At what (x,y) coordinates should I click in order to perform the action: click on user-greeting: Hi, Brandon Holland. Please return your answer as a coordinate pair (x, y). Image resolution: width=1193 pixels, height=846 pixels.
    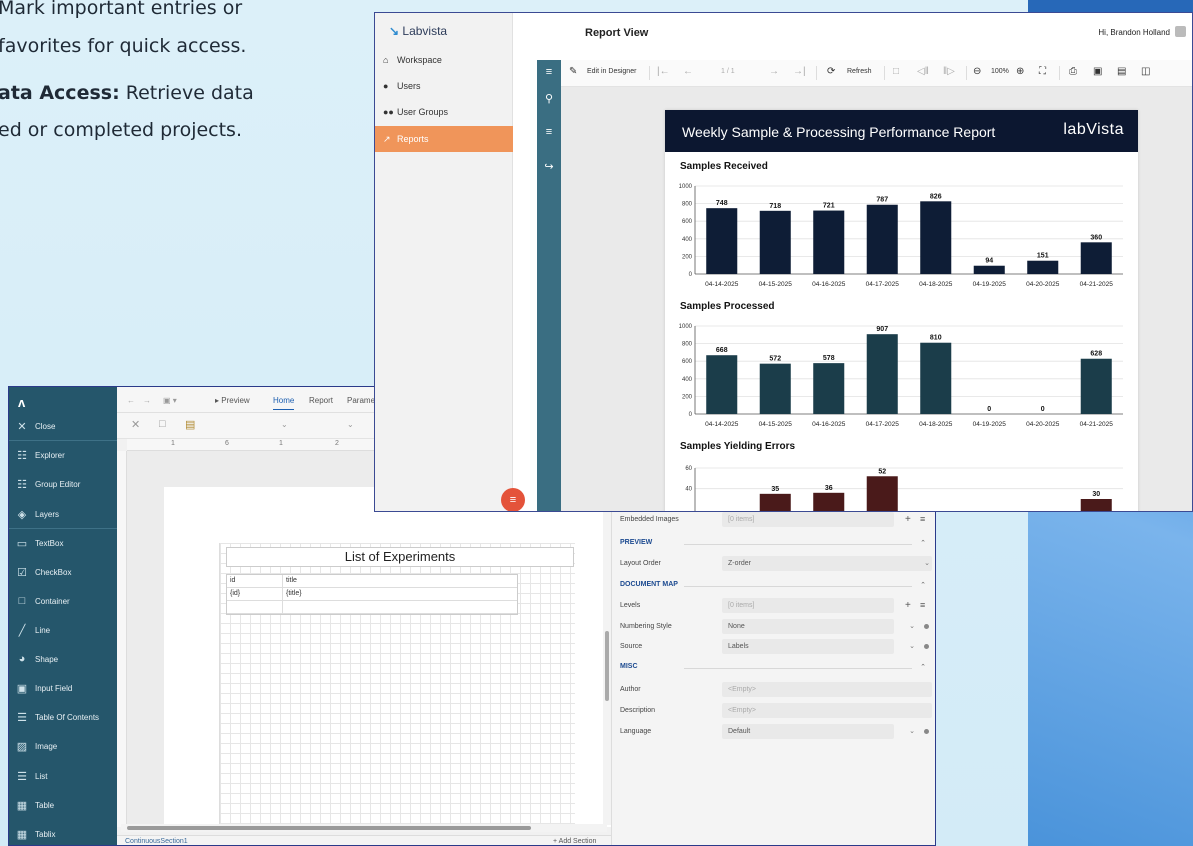
    Looking at the image, I should click on (1134, 32).